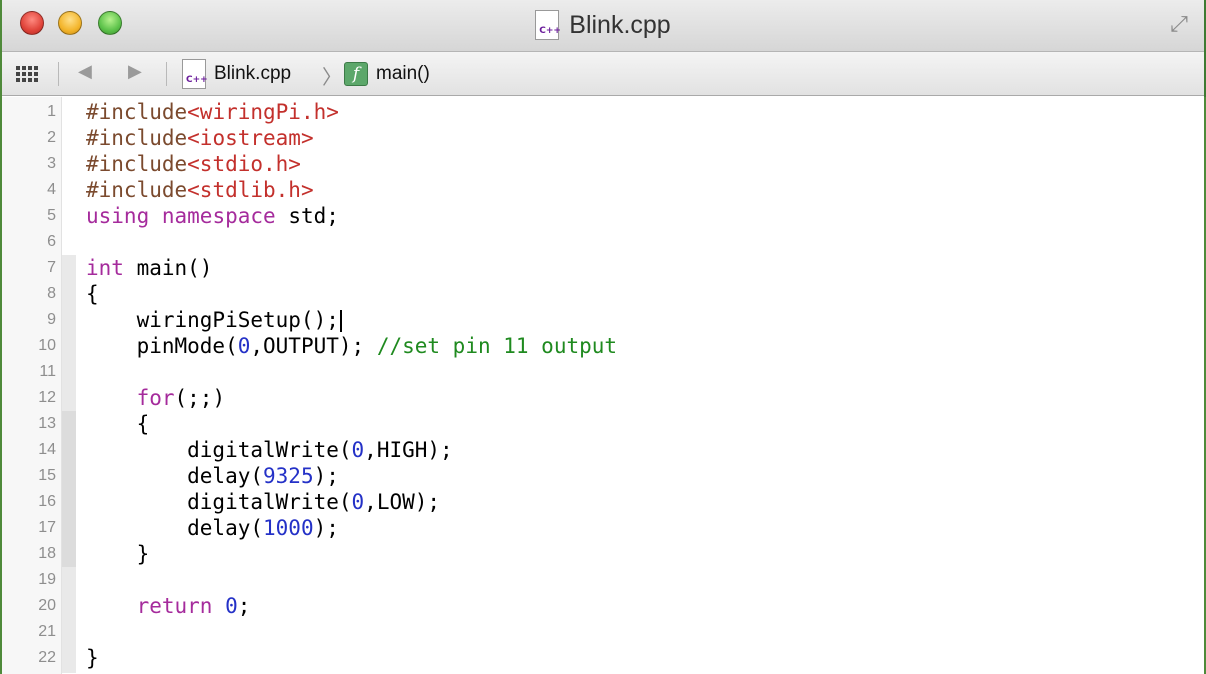 This screenshot has width=1206, height=674. What do you see at coordinates (250, 190) in the screenshot?
I see `code-token: <stdlib.h>` at bounding box center [250, 190].